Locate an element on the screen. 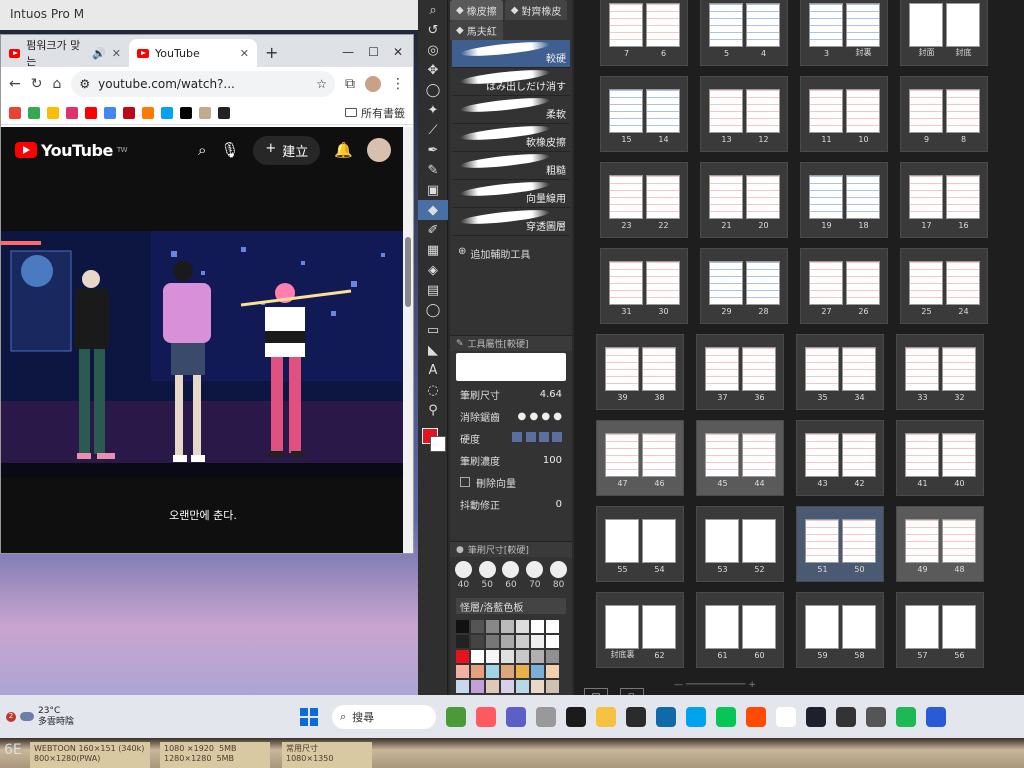 The height and width of the screenshot is (768, 1024). page-spread: 37 36 is located at coordinates (740, 372).